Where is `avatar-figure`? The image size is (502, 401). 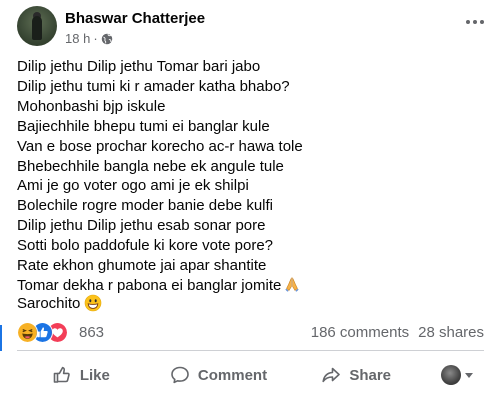 avatar-figure is located at coordinates (37, 28).